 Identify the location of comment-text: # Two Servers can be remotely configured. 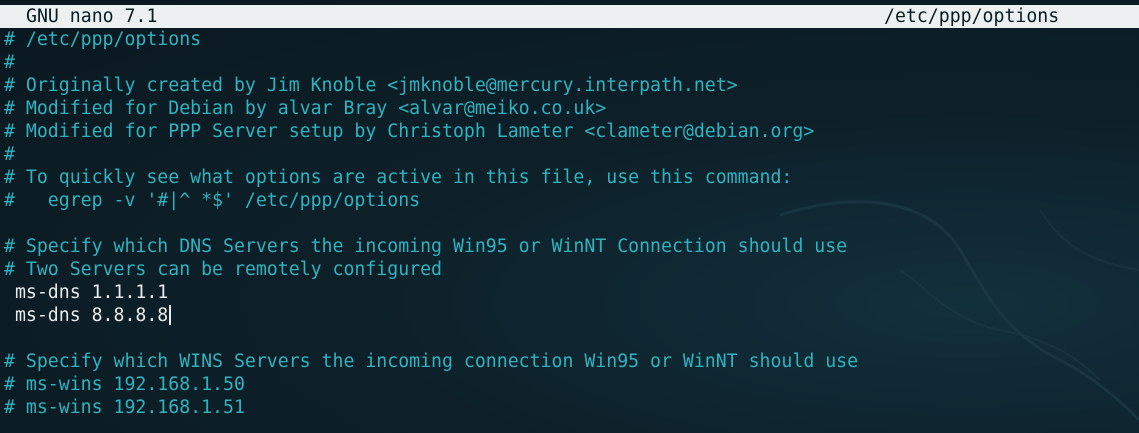
(223, 269).